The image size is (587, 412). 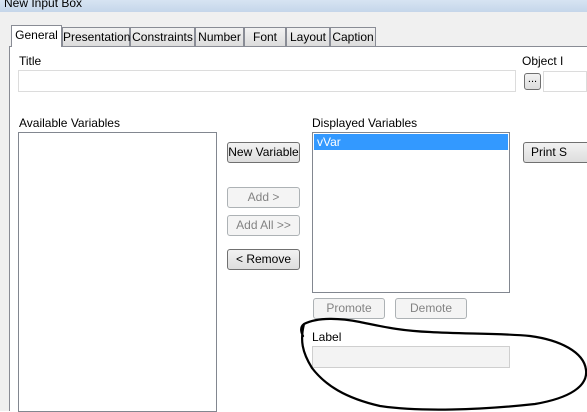 I want to click on tab-general: General, so click(x=36, y=36).